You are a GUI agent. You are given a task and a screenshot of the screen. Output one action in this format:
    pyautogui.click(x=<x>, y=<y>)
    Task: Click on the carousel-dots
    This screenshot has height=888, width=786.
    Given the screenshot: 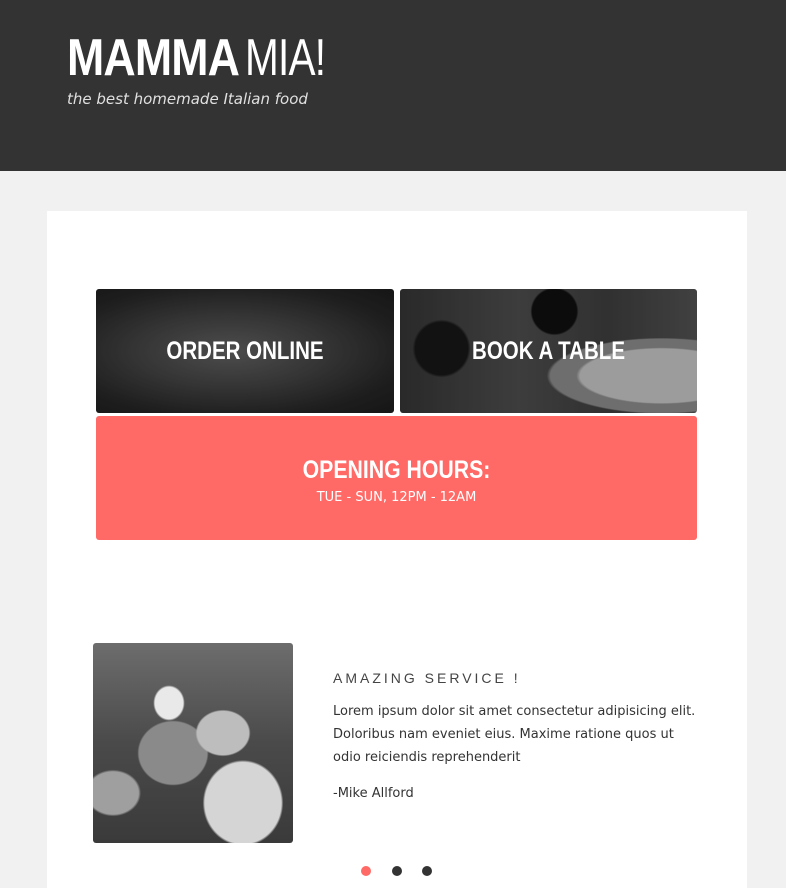 What is the action you would take?
    pyautogui.click(x=400, y=872)
    